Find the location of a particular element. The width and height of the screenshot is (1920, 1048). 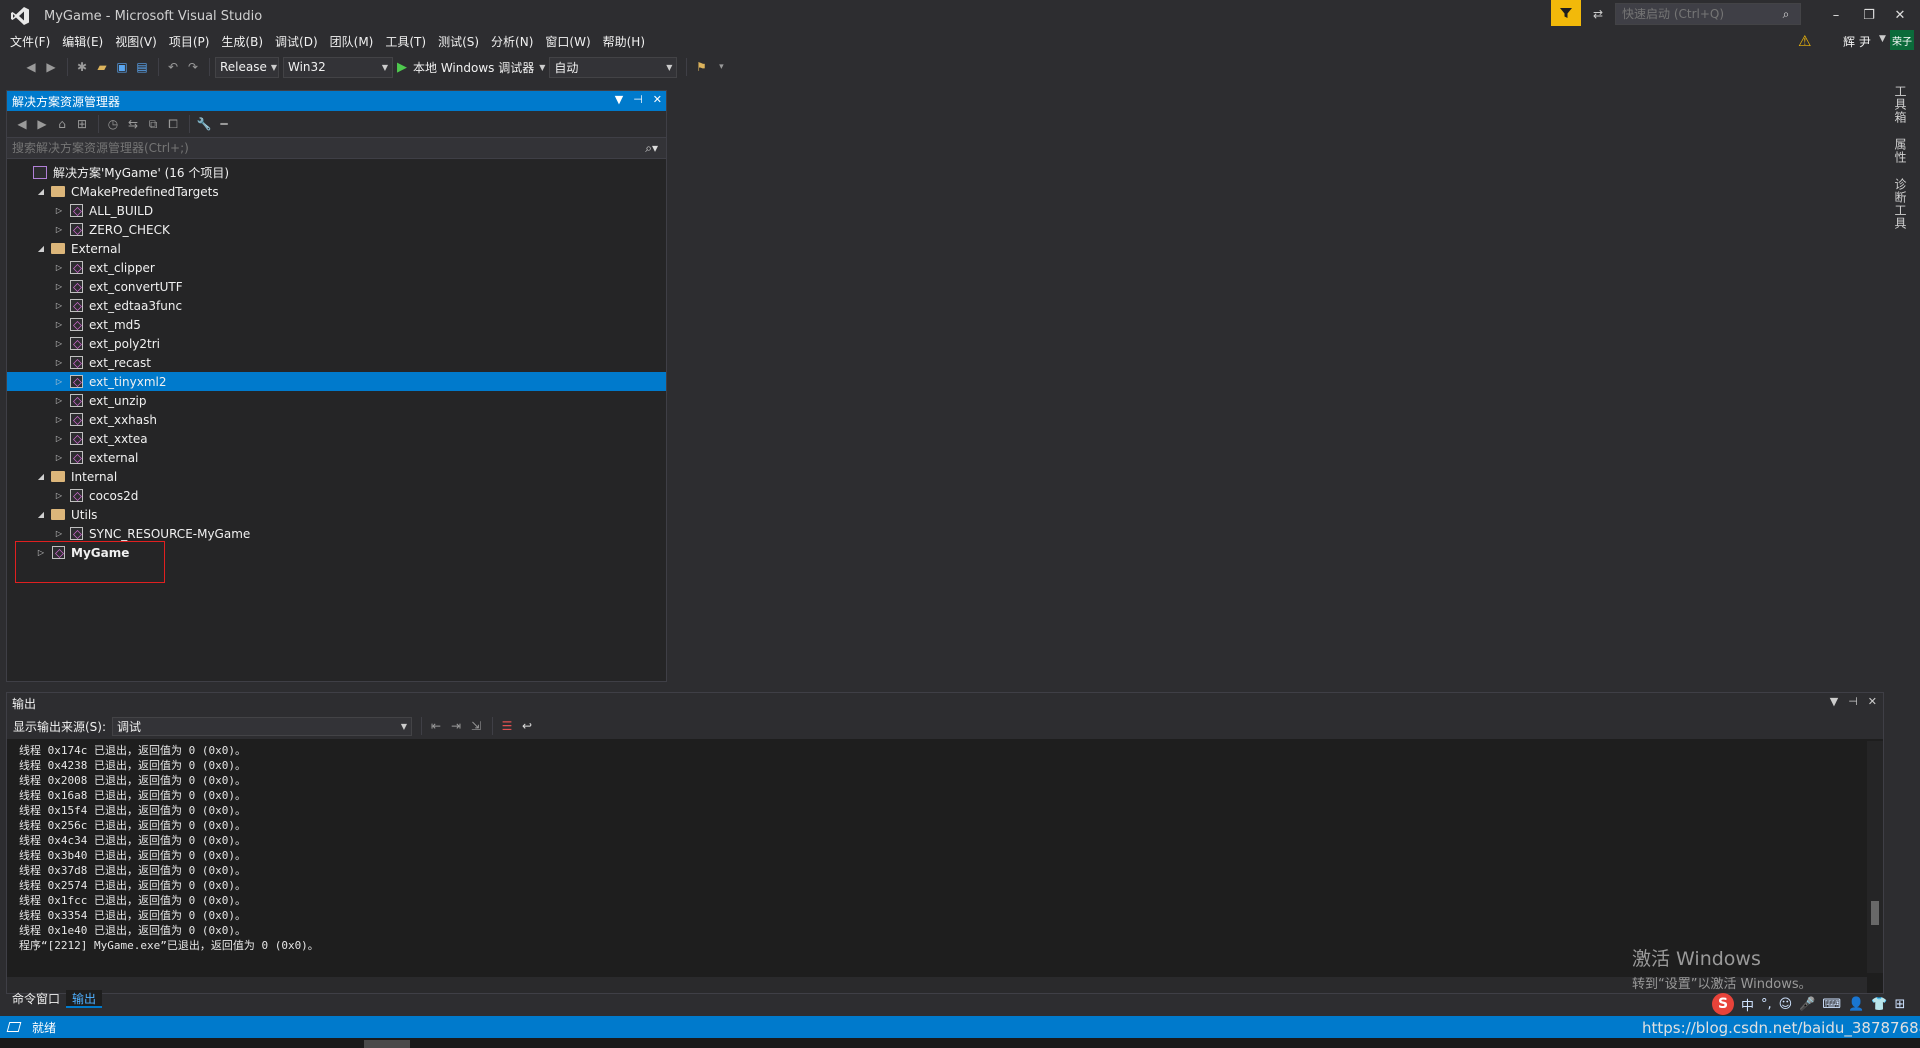

menu-window: 窗口(W) is located at coordinates (567, 42).